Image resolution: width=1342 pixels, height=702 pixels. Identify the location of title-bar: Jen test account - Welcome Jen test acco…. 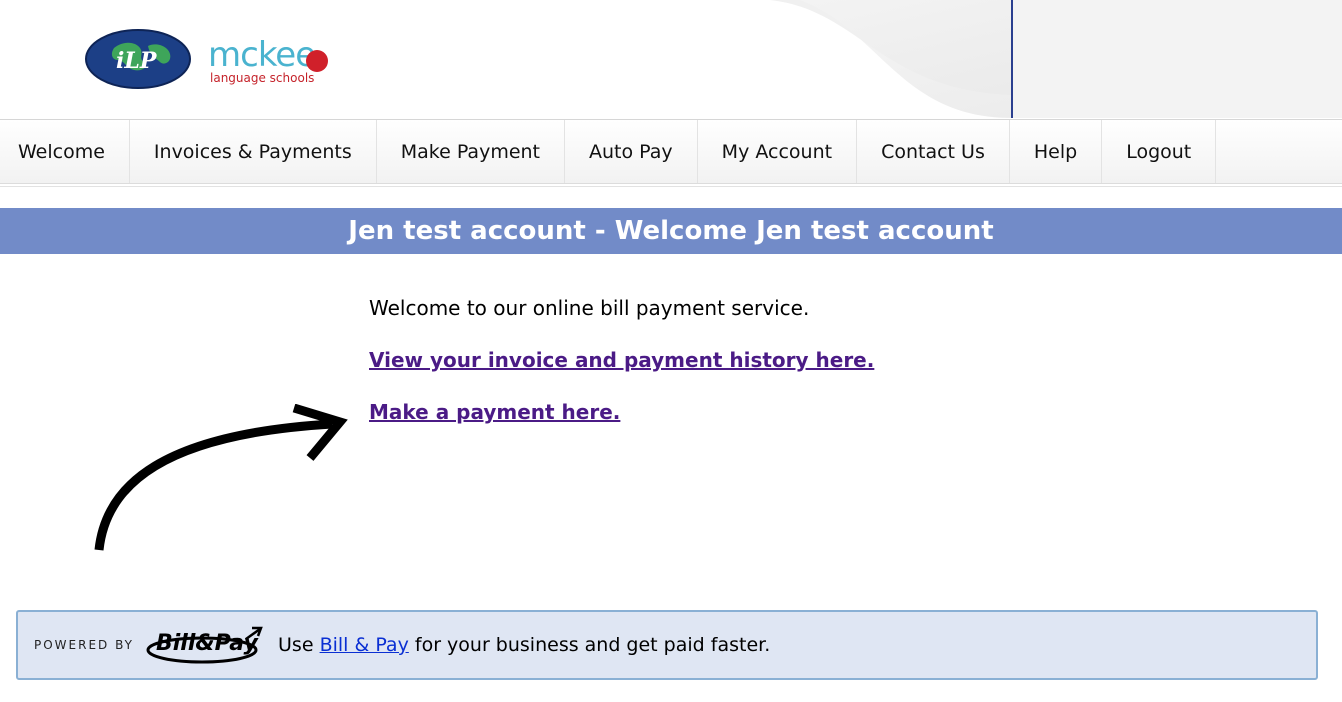
(671, 231).